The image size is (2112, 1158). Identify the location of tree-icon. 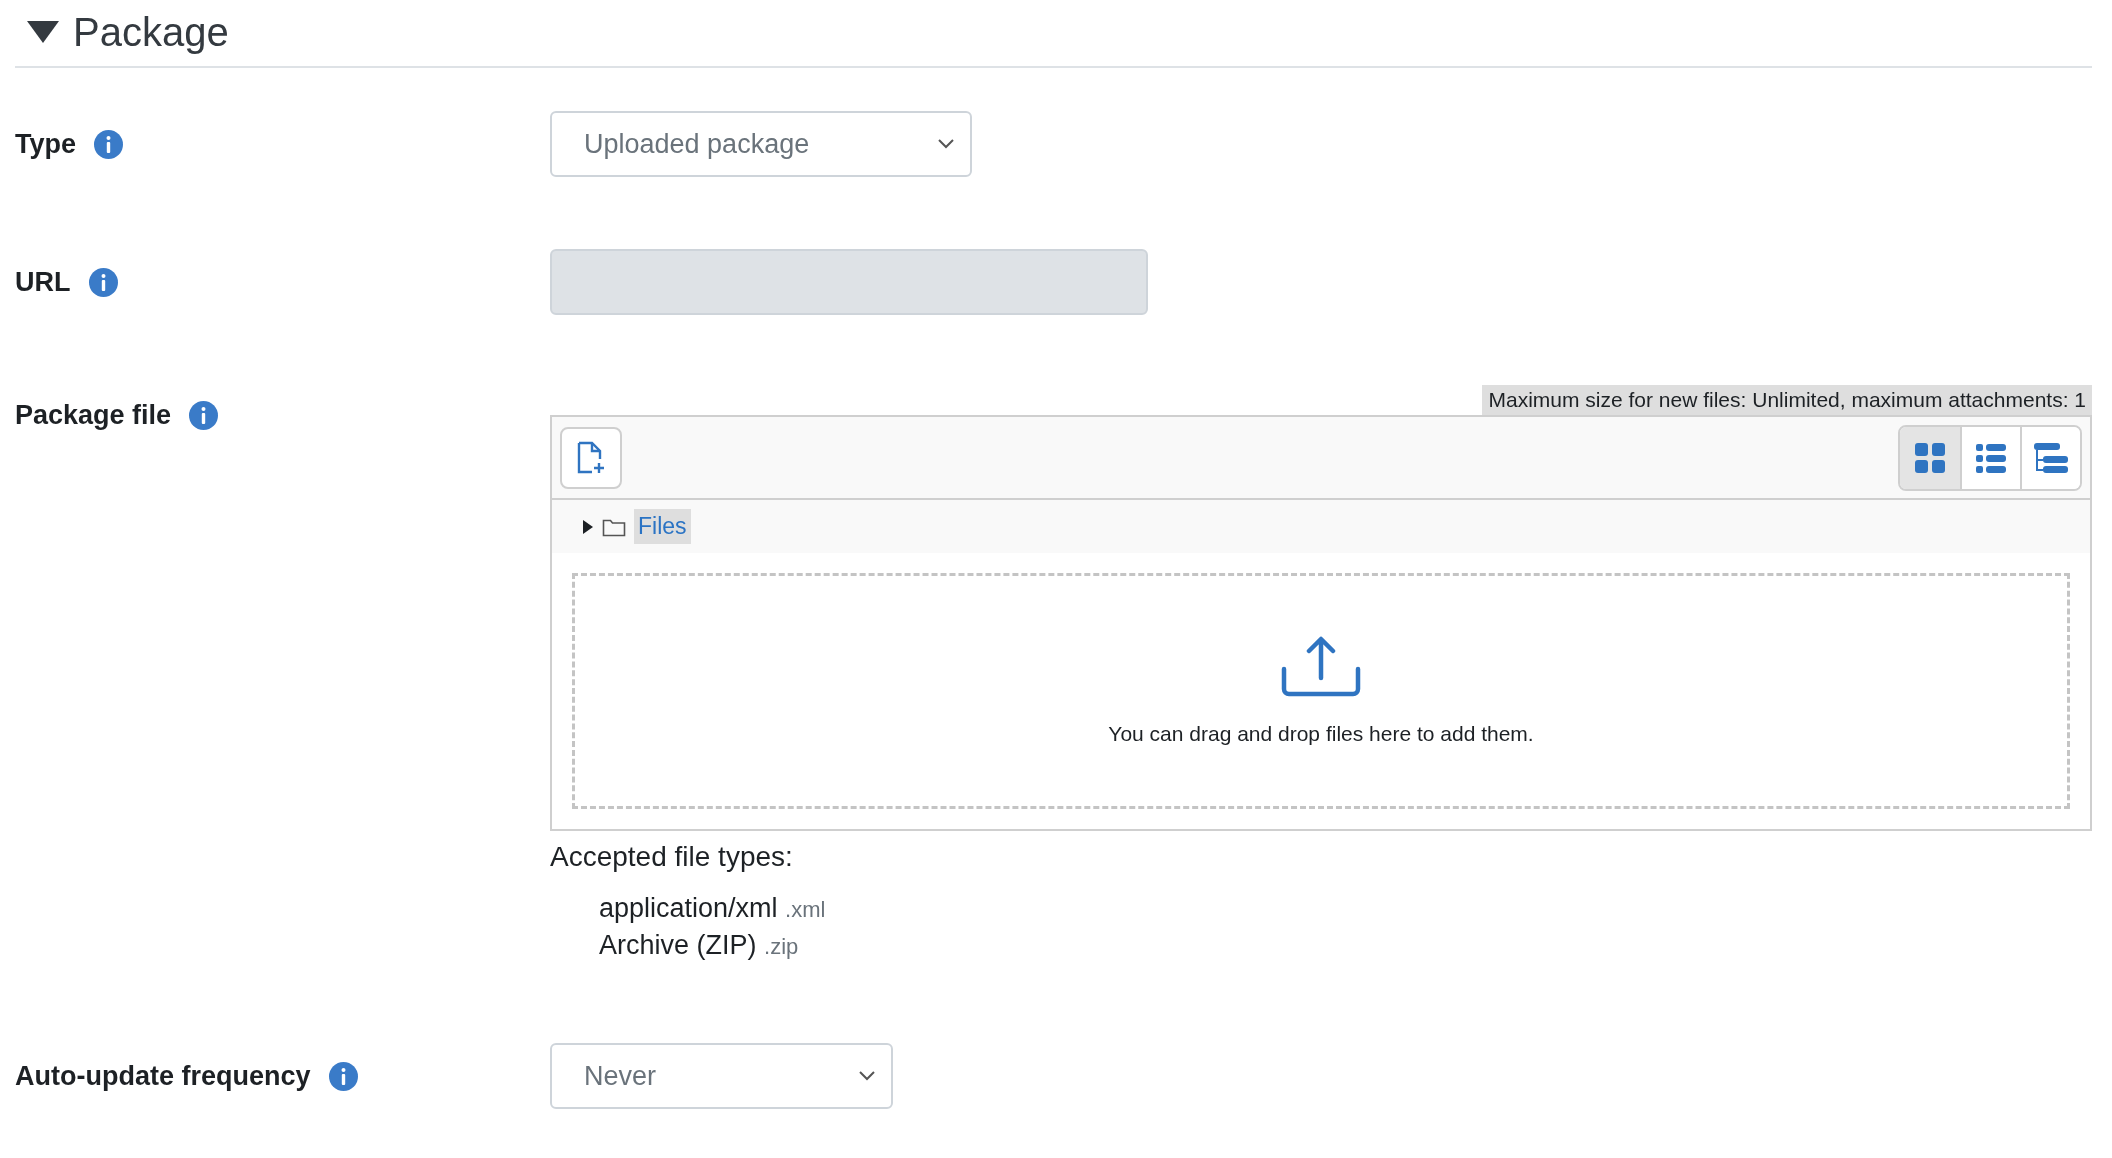
(2051, 457).